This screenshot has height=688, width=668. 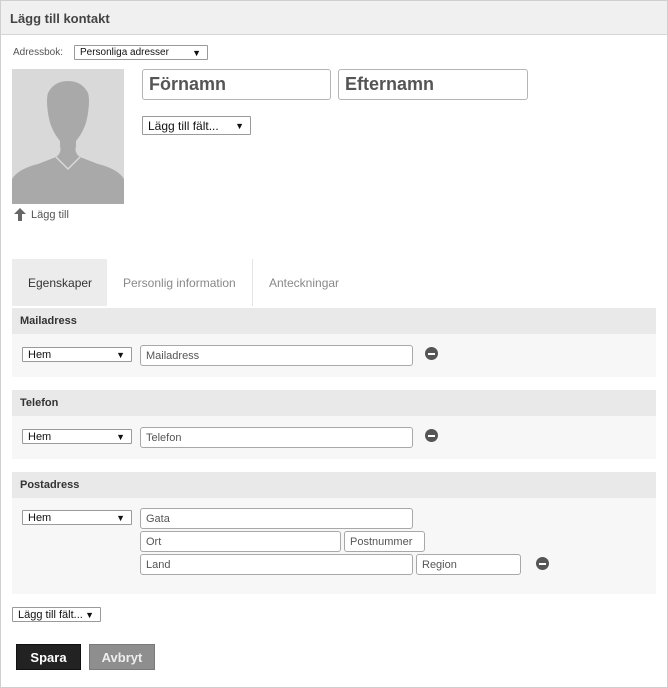 I want to click on tab-personal-information: Personlig information, so click(x=179, y=282).